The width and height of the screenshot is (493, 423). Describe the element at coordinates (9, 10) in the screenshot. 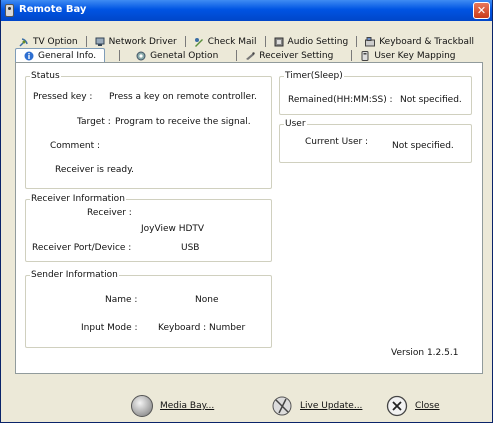

I see `remote-control-icon` at that location.